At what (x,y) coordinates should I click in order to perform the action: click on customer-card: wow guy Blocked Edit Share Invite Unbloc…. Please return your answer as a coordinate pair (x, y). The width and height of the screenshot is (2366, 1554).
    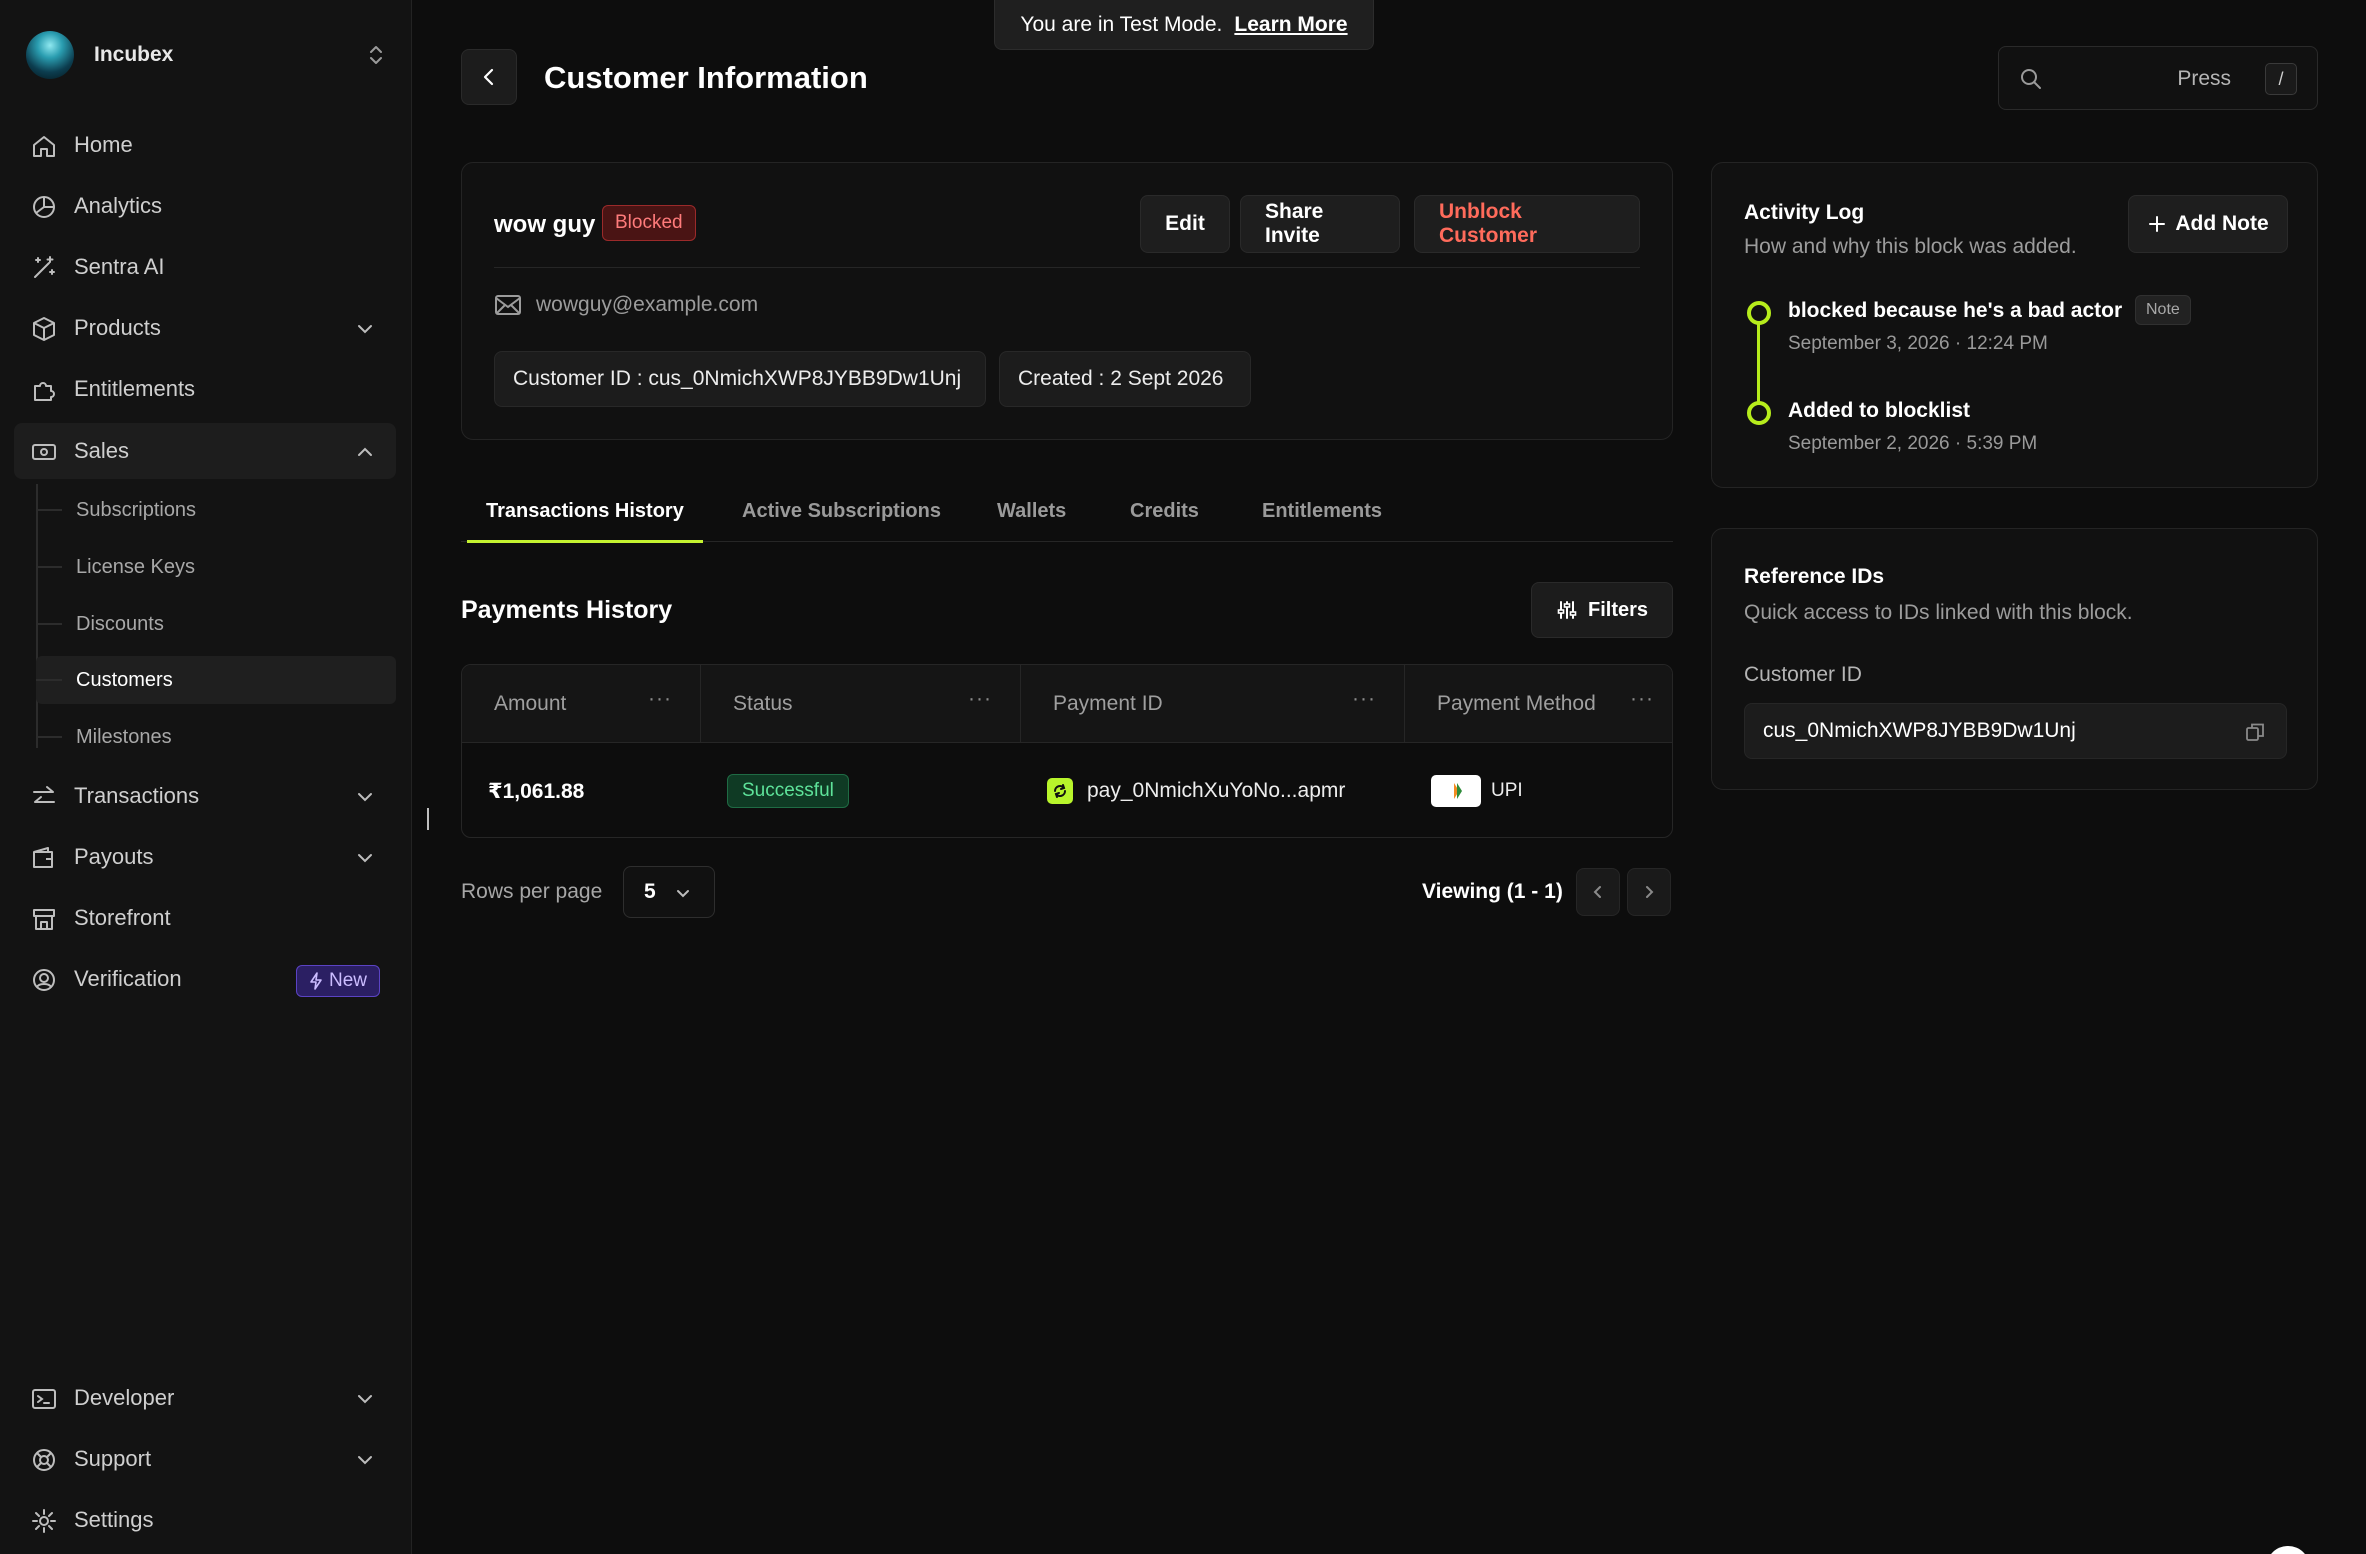
    Looking at the image, I should click on (1067, 301).